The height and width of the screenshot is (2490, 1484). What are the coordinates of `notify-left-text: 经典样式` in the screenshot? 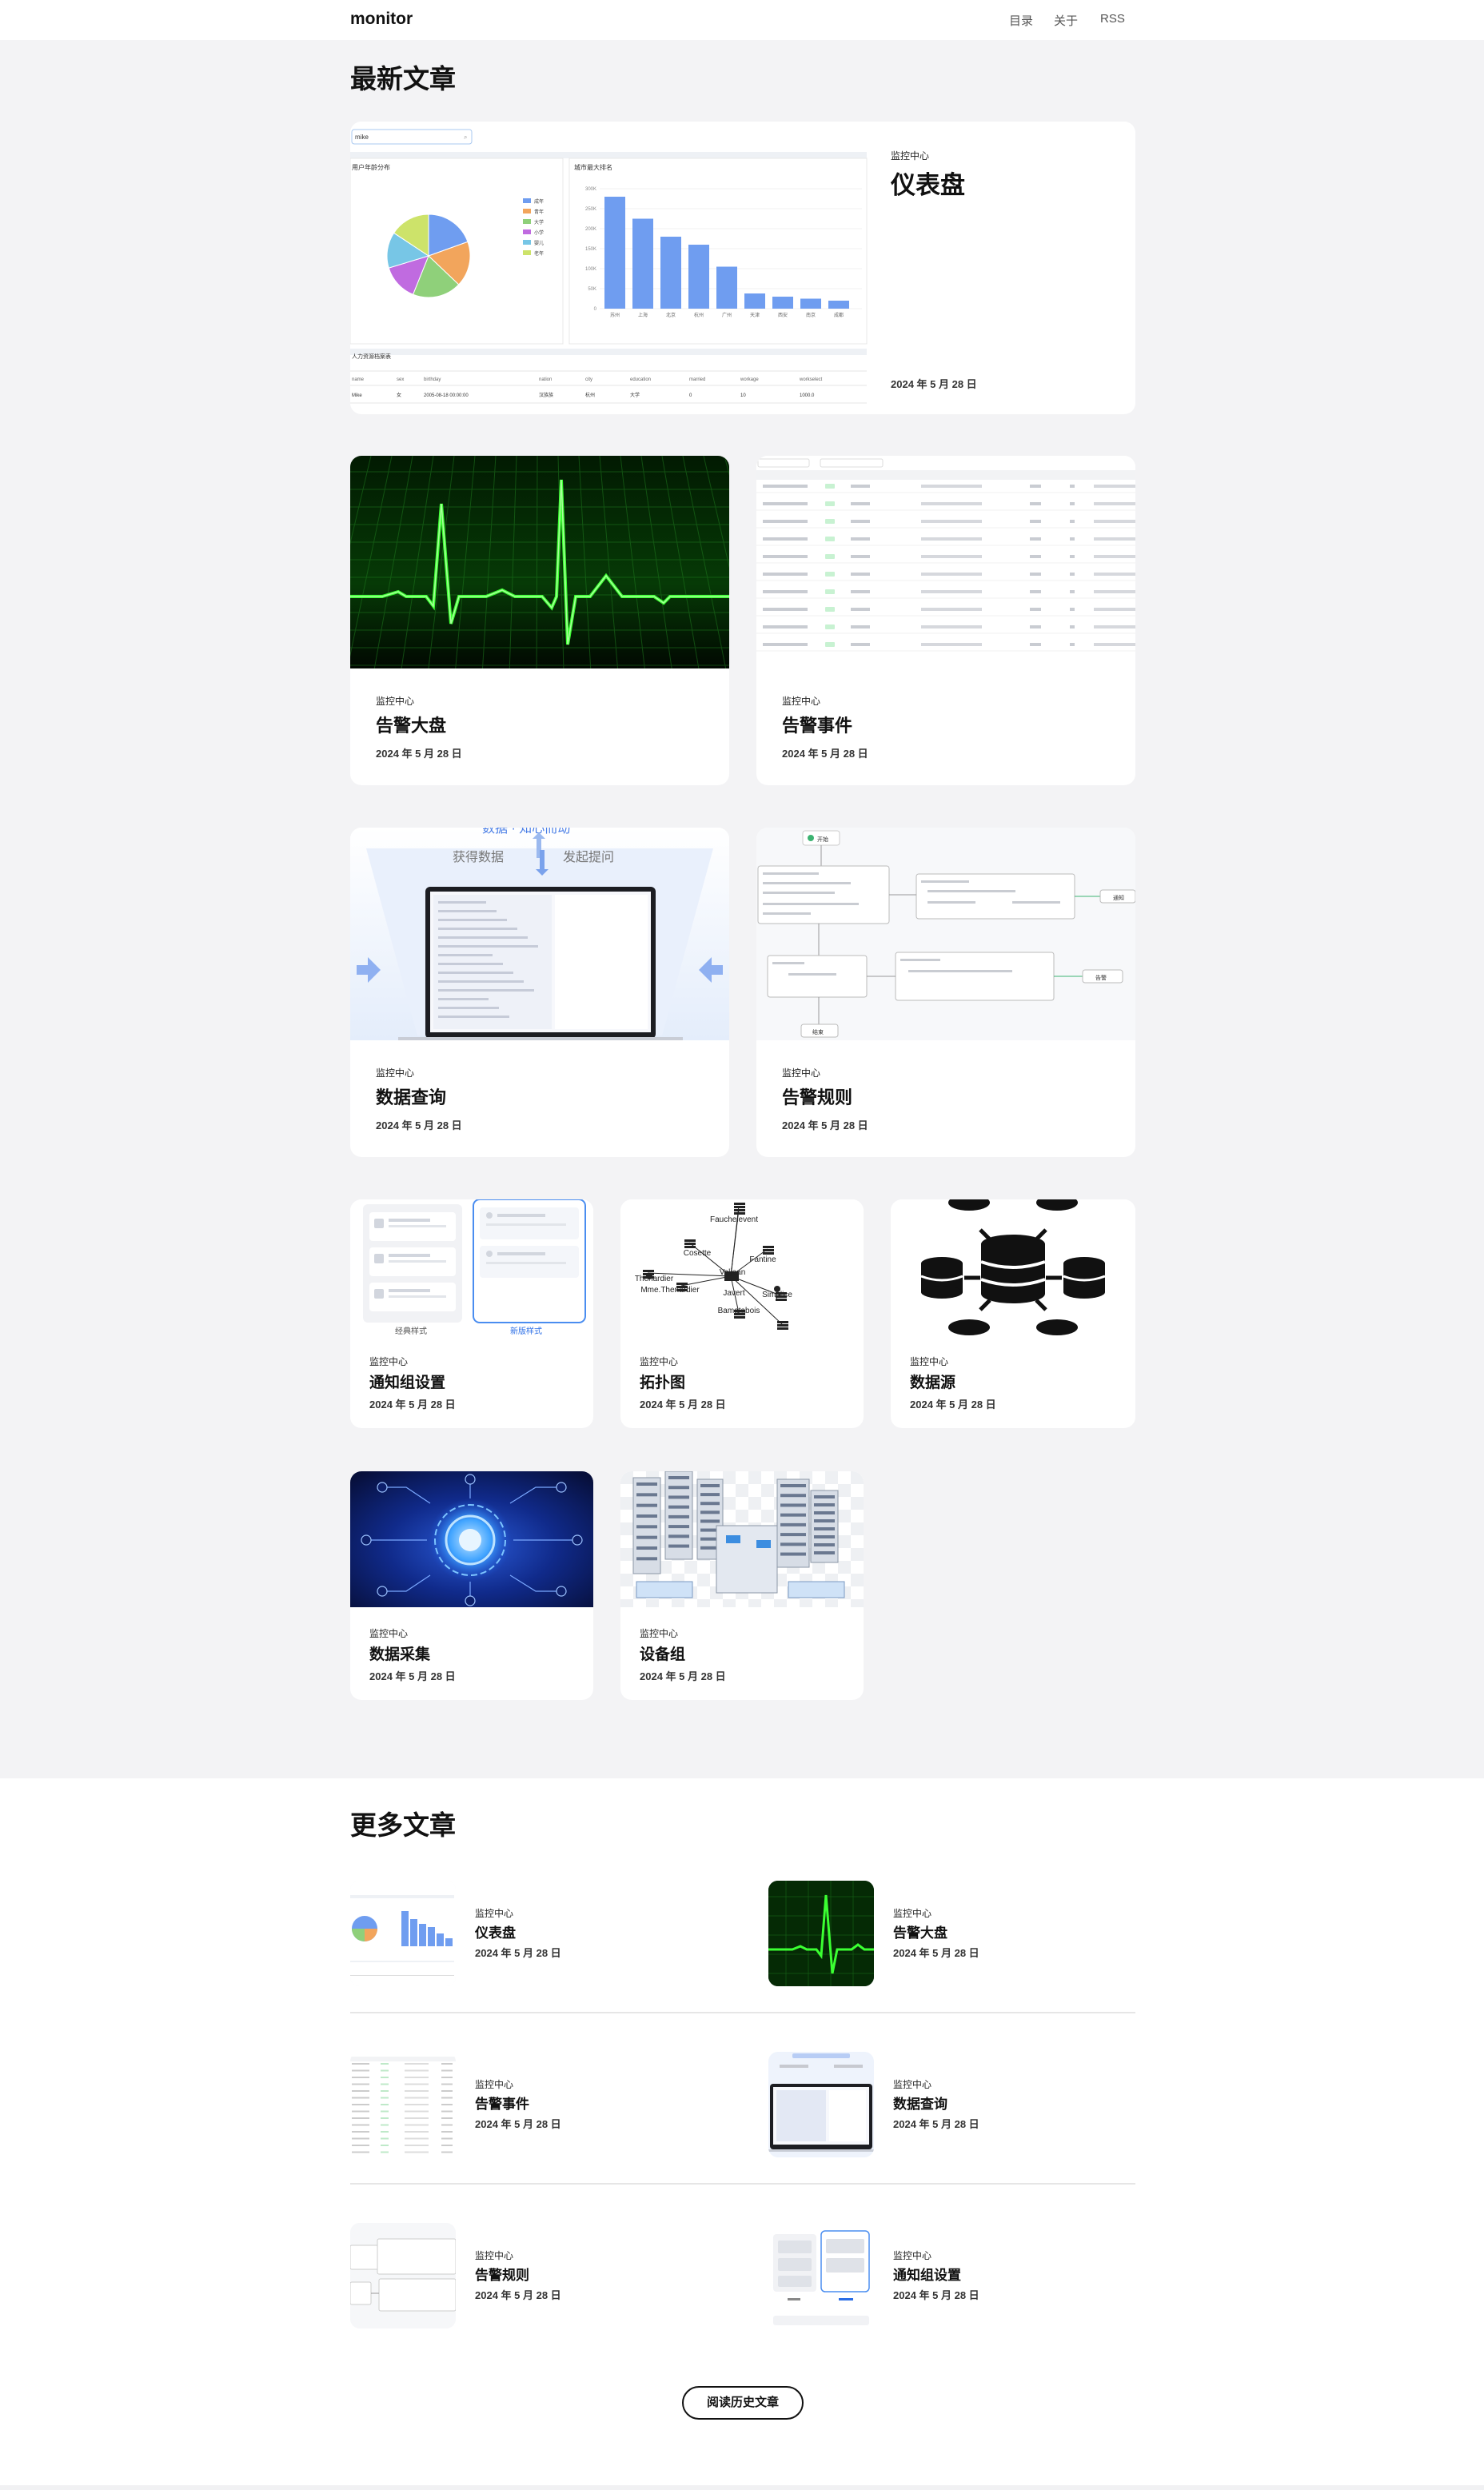 It's located at (411, 1330).